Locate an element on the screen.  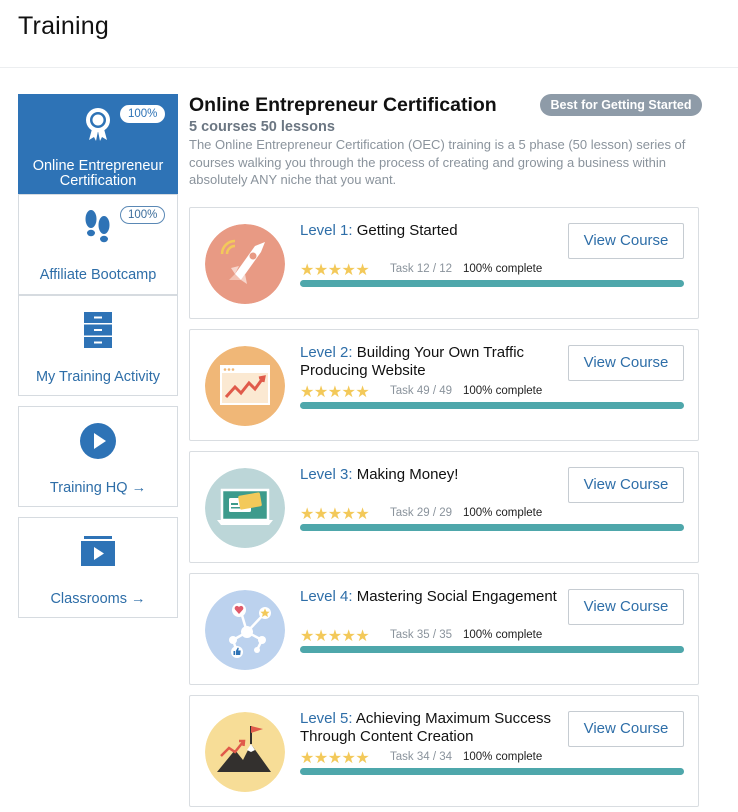
social-network-icon is located at coordinates (245, 630).